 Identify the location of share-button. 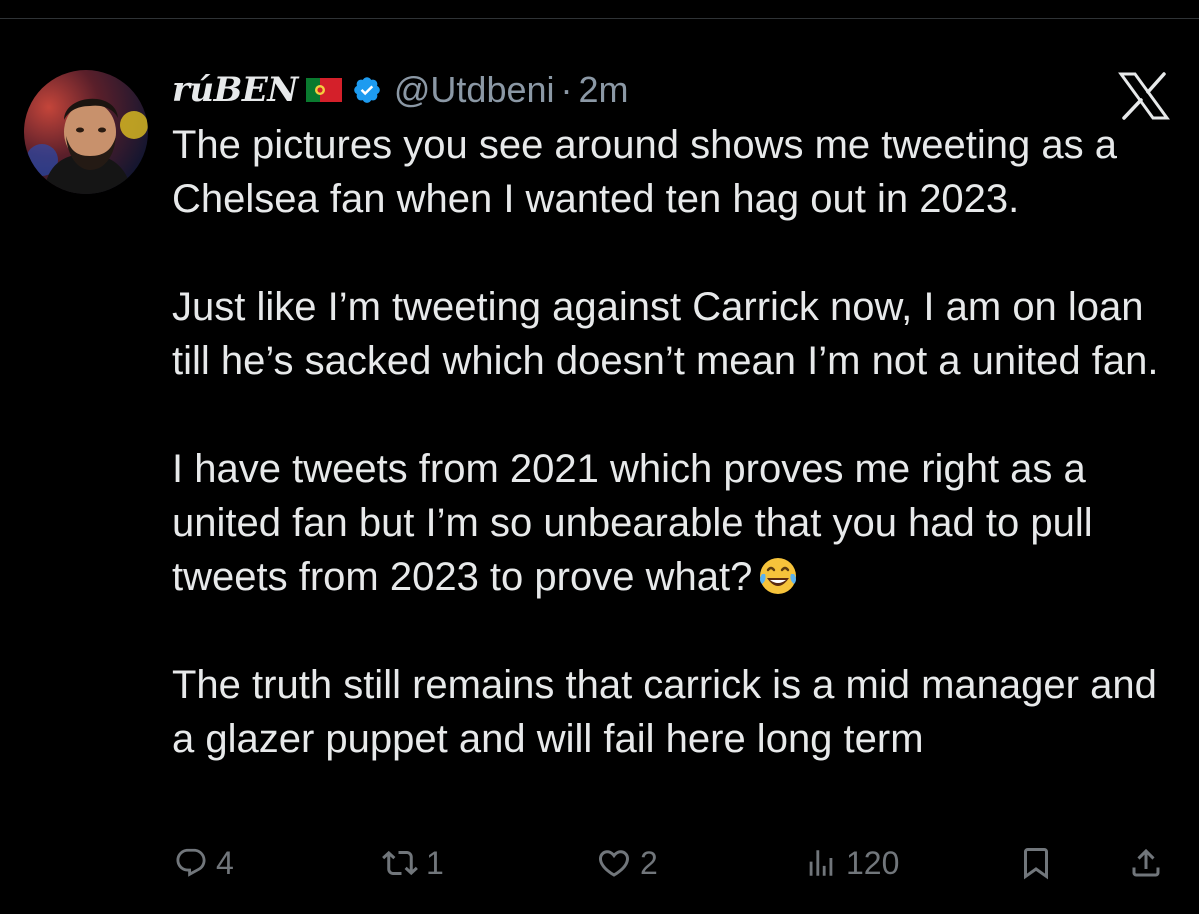
(1146, 863).